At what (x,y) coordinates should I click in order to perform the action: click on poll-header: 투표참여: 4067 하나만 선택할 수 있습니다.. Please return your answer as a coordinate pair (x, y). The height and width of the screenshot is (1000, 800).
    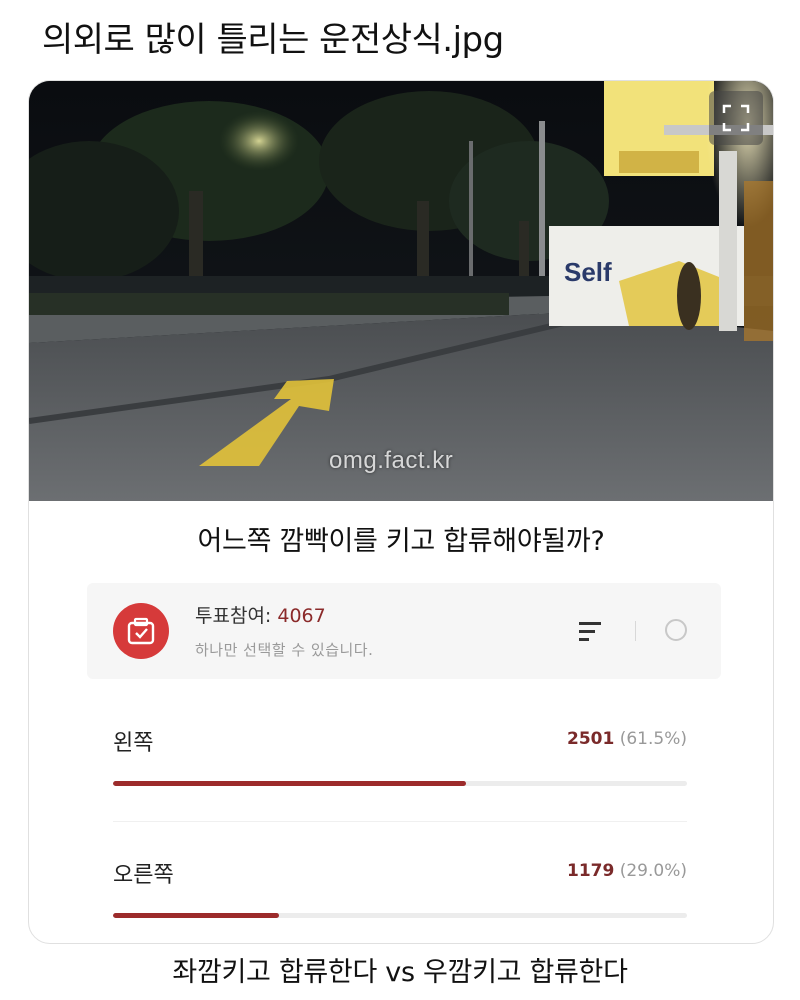
    Looking at the image, I should click on (404, 631).